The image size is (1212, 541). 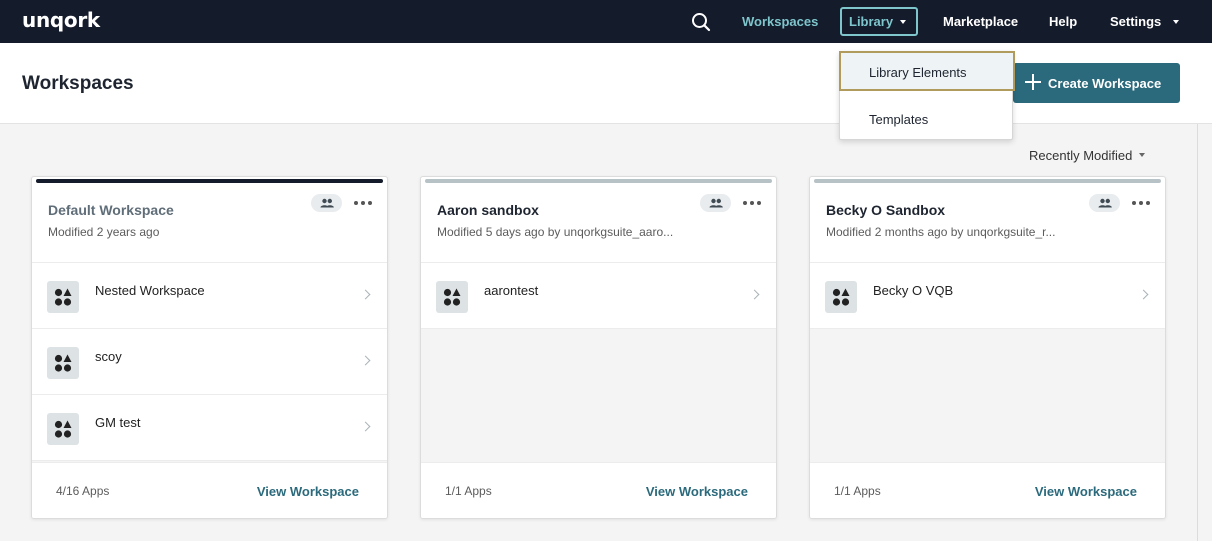 What do you see at coordinates (927, 119) in the screenshot?
I see `menu-item-templates: Templates` at bounding box center [927, 119].